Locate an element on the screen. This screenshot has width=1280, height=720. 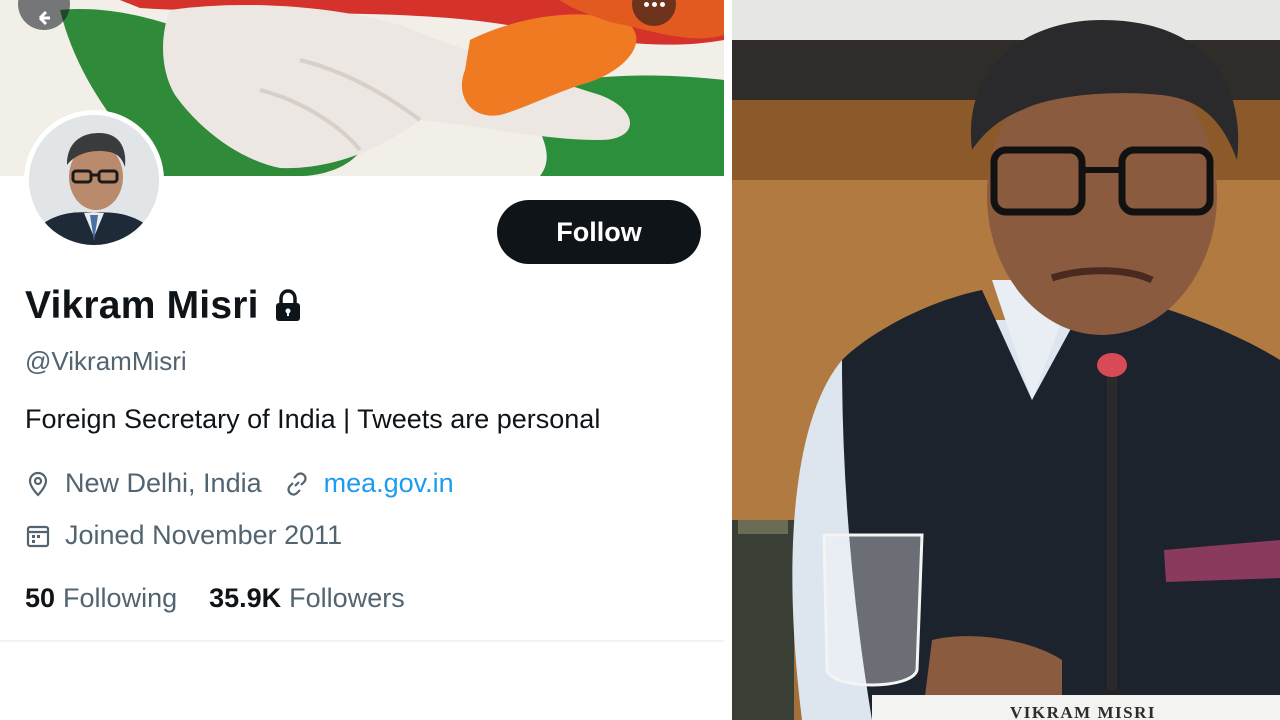
avatar is located at coordinates (94, 180).